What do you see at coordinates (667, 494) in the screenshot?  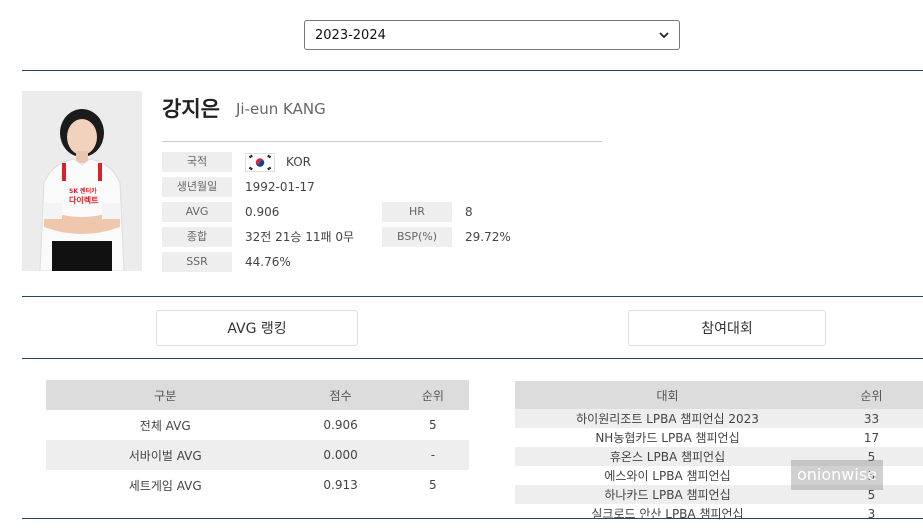 I see `tournament-name: 하나카드 LPBA 챔피언십` at bounding box center [667, 494].